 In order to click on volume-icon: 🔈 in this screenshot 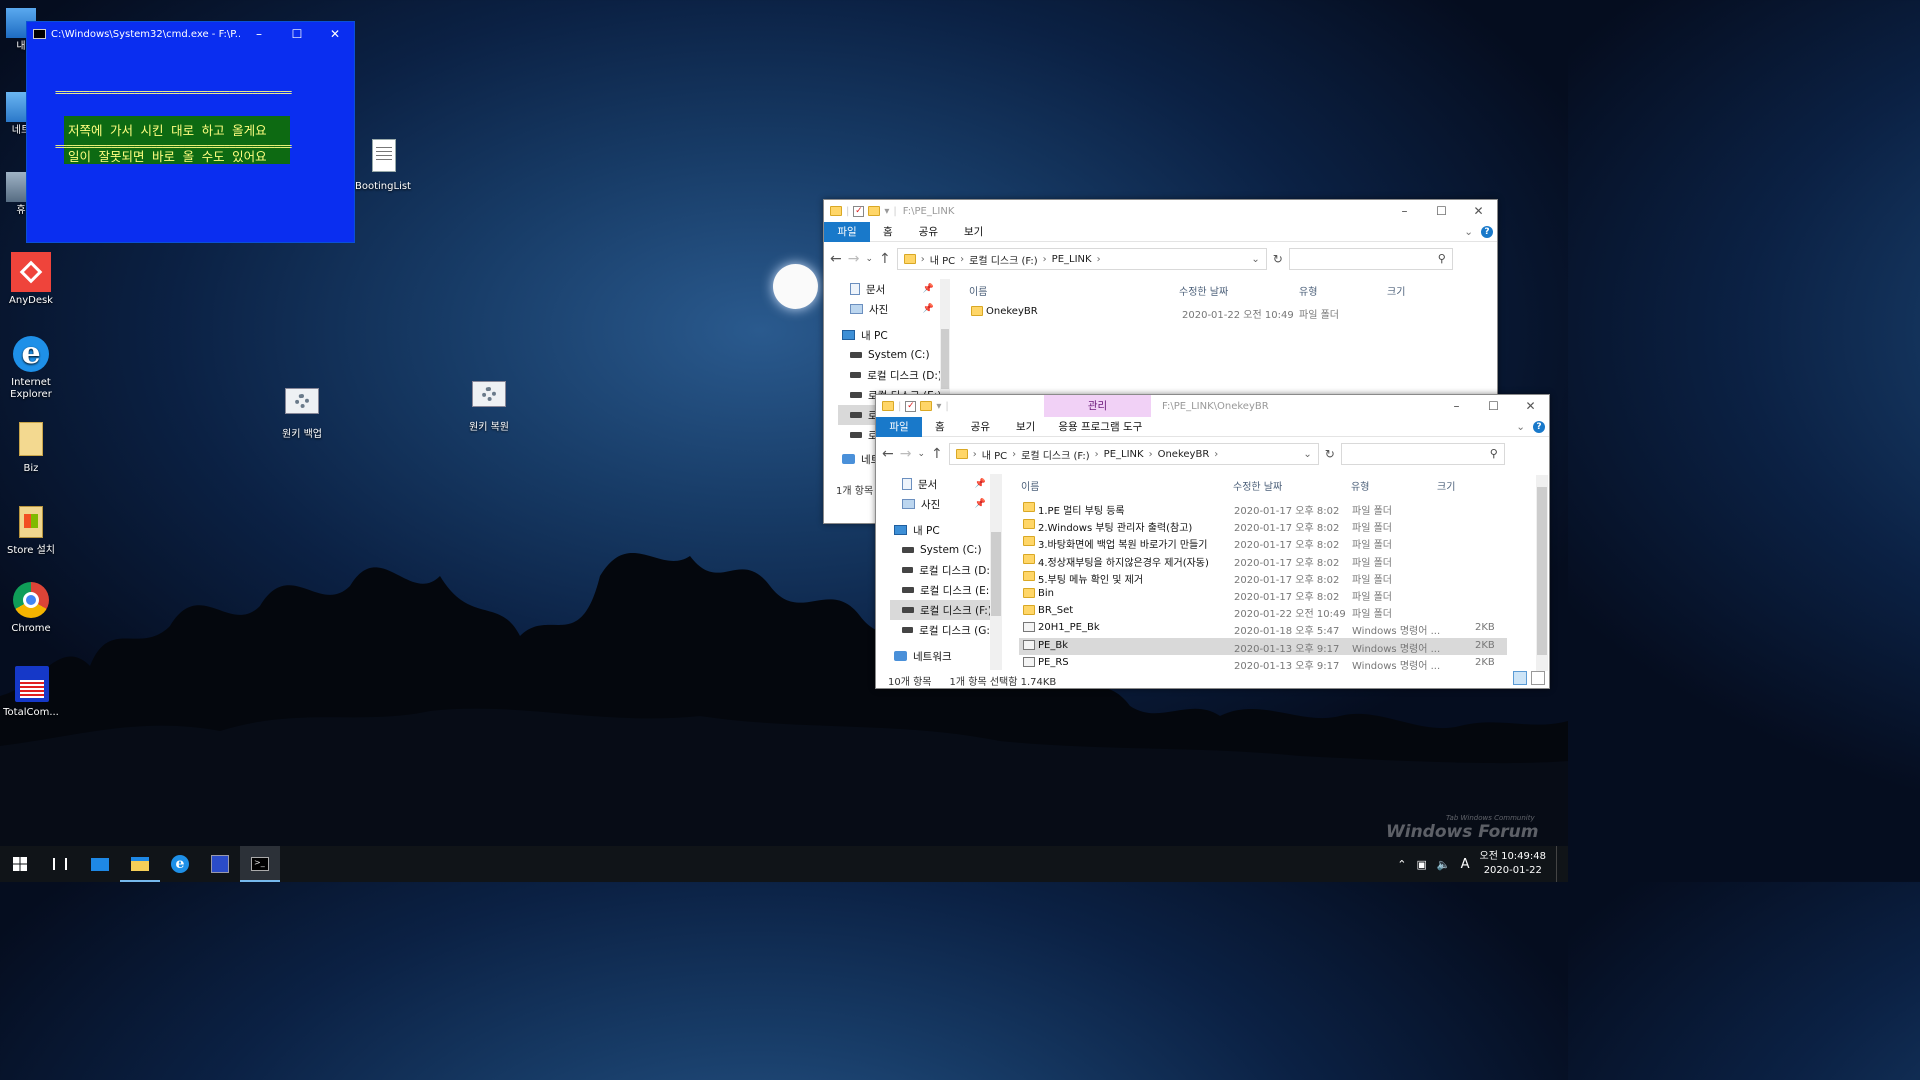, I will do `click(1444, 864)`.